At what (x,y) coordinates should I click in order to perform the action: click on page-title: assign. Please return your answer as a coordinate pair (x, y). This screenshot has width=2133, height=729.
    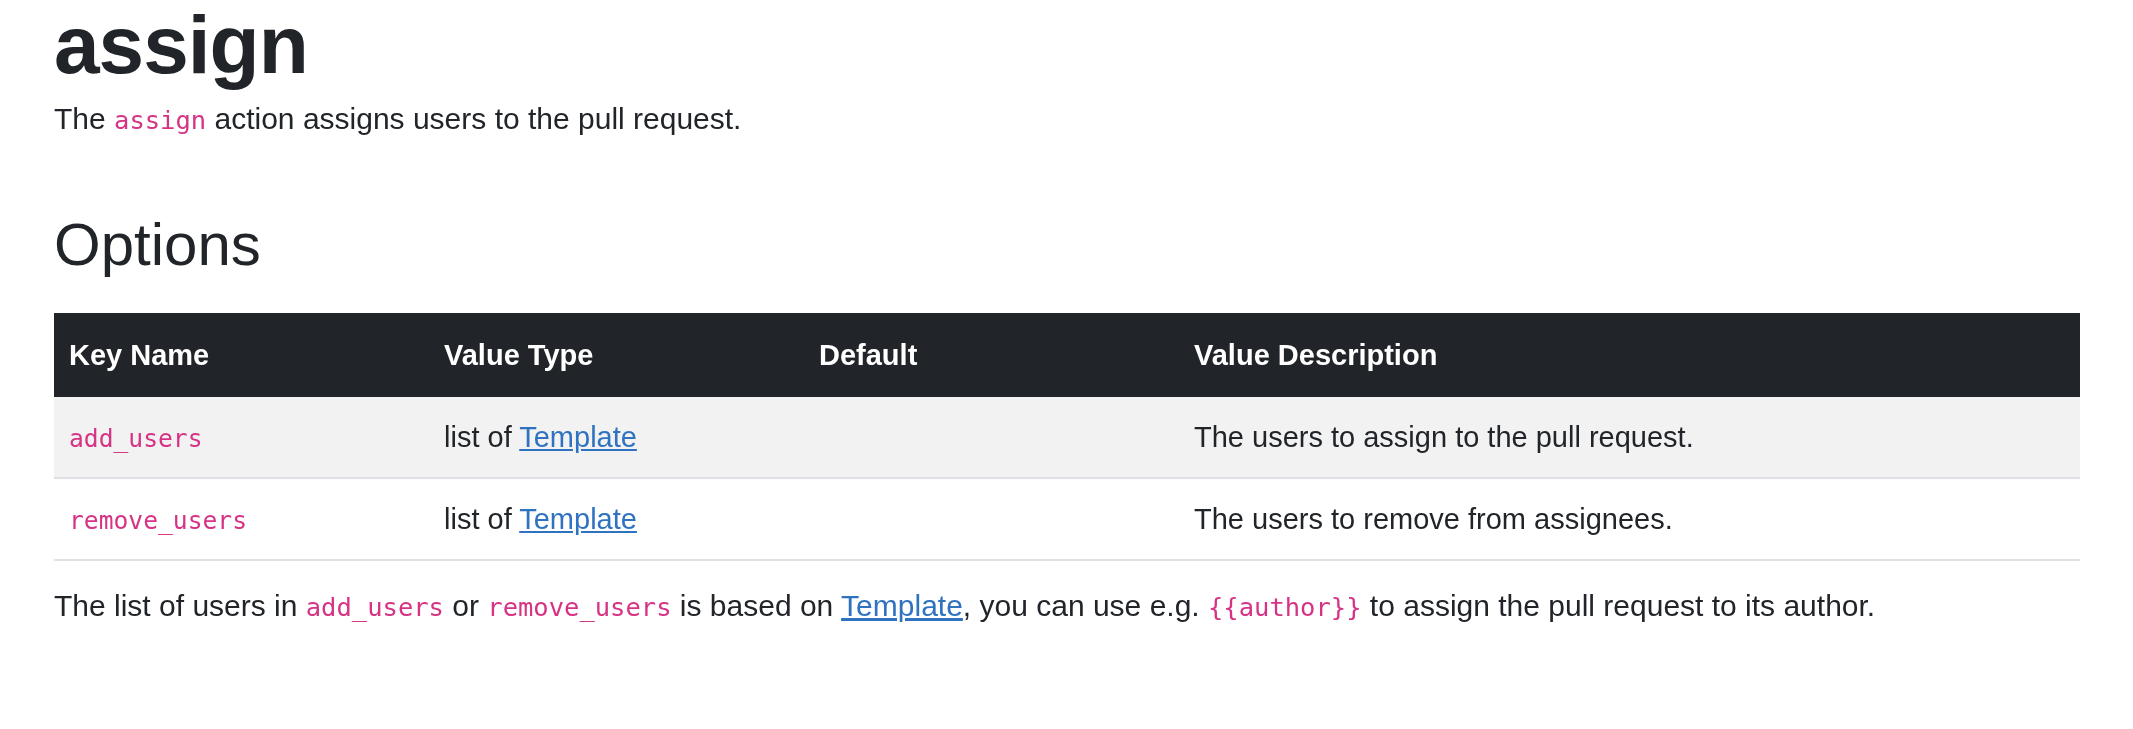
    Looking at the image, I should click on (181, 45).